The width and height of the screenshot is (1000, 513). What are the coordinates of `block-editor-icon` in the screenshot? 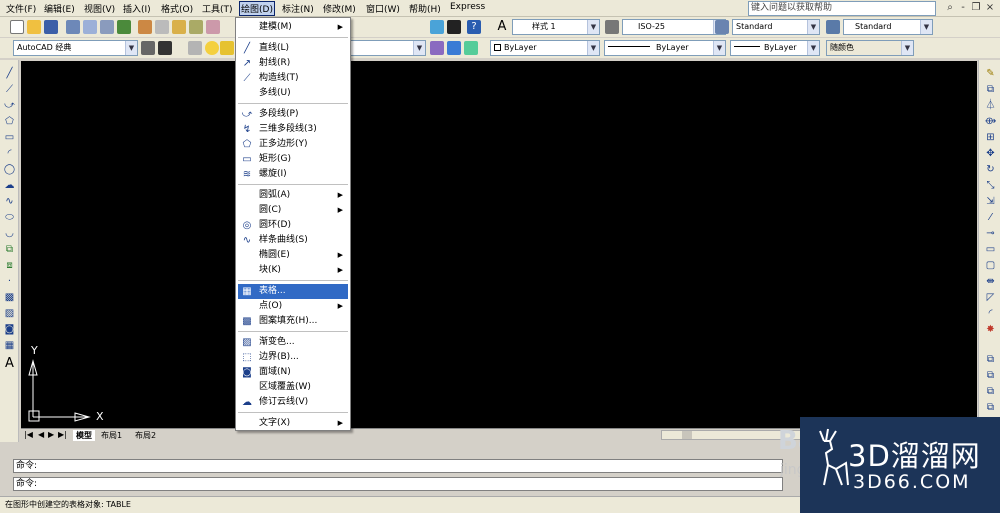 It's located at (213, 27).